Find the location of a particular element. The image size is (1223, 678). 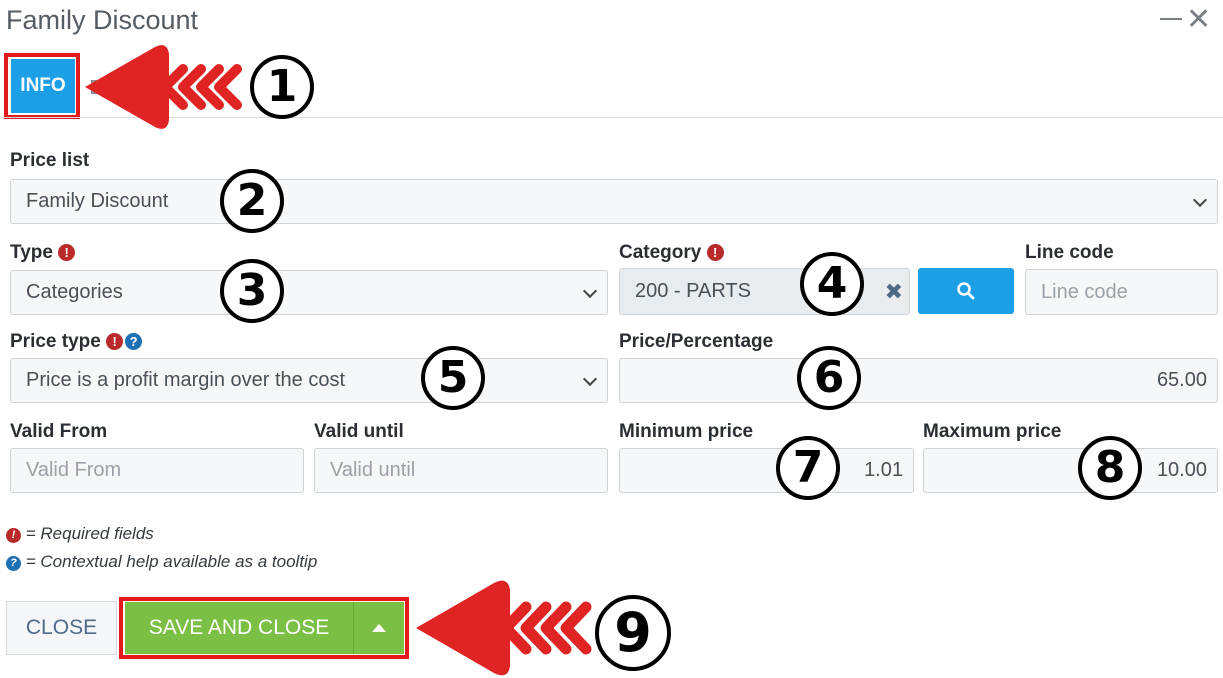

minimize-icon is located at coordinates (1171, 19).